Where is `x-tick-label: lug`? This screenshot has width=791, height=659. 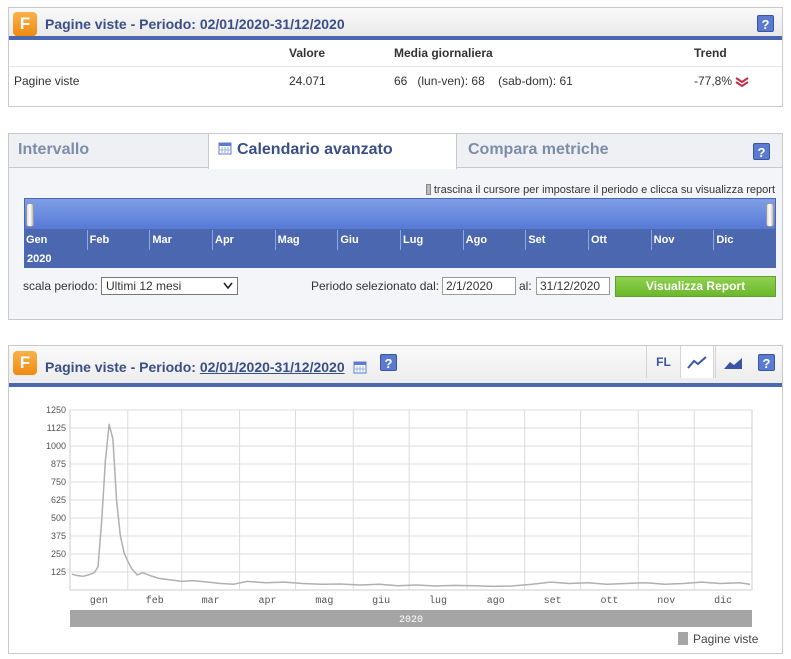
x-tick-label: lug is located at coordinates (438, 601).